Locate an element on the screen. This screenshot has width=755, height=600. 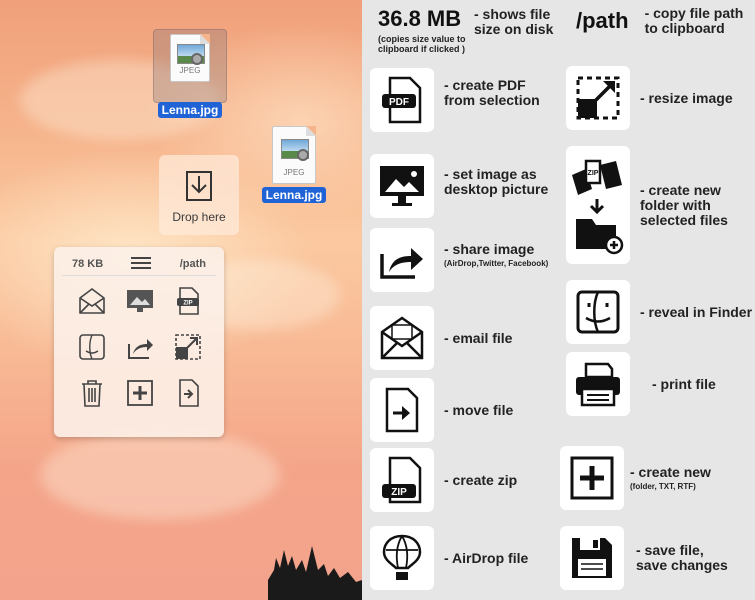
pdf-file-icon: PDF is located at coordinates (402, 100).